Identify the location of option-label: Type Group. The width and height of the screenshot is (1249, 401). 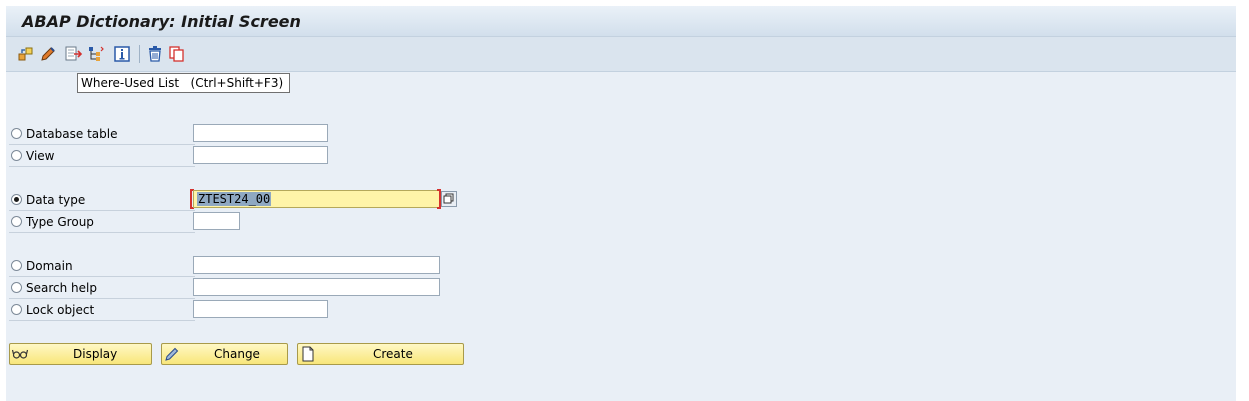
(60, 222).